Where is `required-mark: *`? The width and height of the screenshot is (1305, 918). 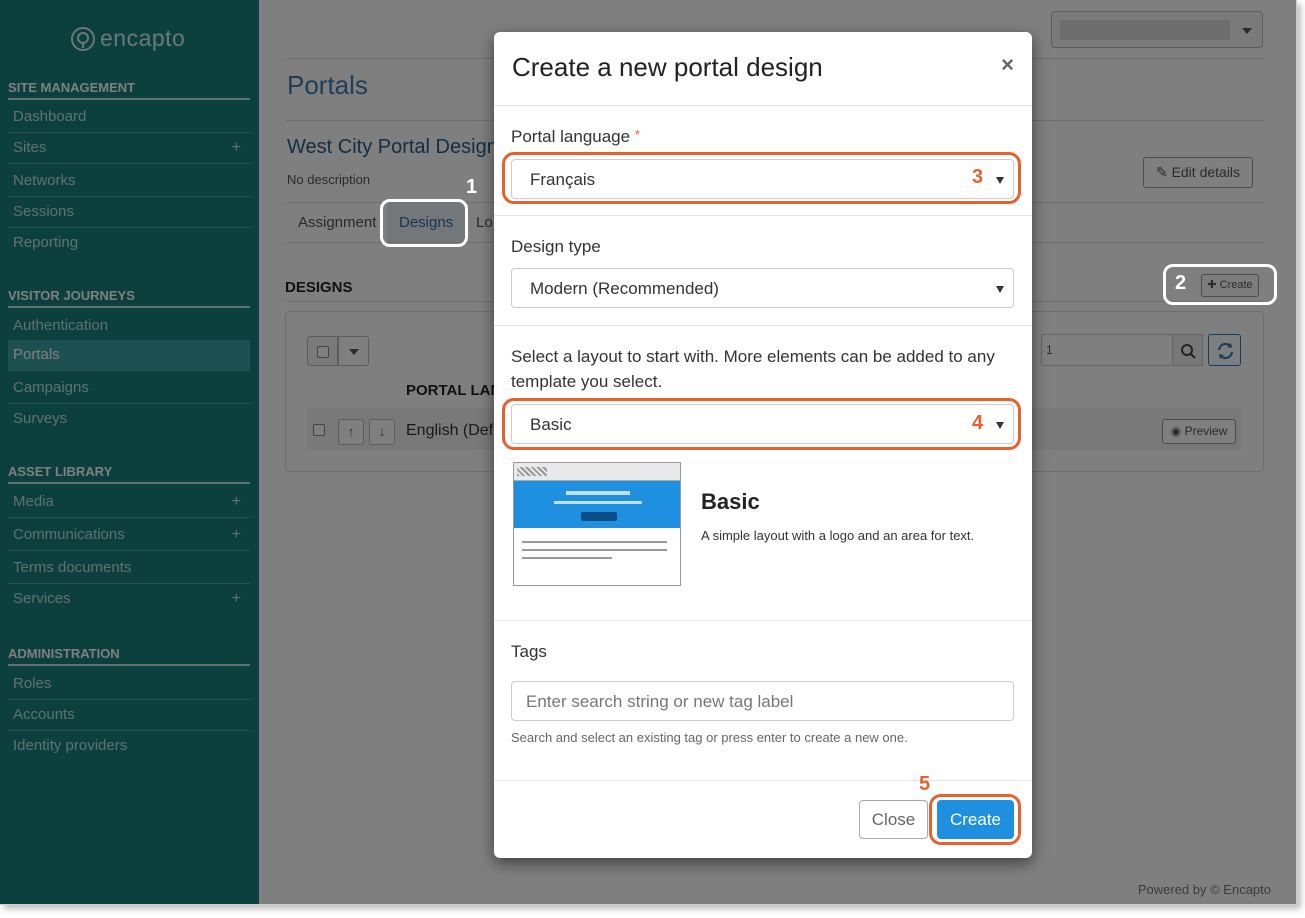 required-mark: * is located at coordinates (637, 134).